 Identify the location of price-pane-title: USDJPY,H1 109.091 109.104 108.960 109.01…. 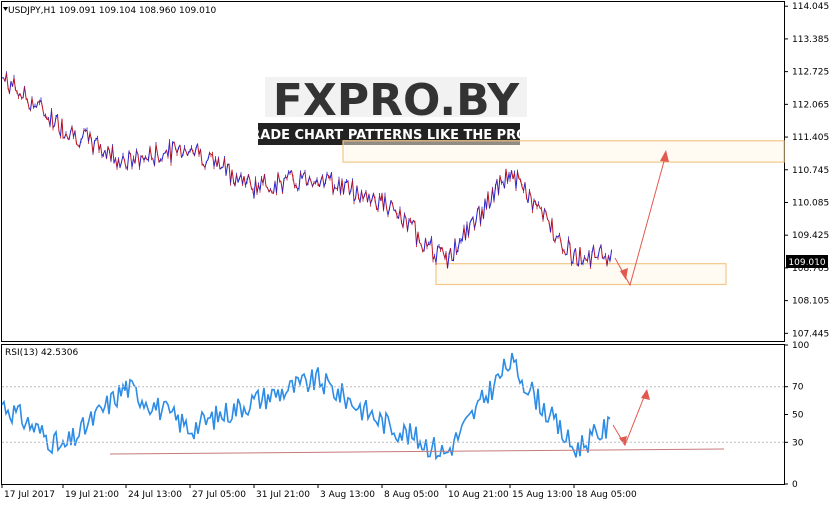
(112, 11).